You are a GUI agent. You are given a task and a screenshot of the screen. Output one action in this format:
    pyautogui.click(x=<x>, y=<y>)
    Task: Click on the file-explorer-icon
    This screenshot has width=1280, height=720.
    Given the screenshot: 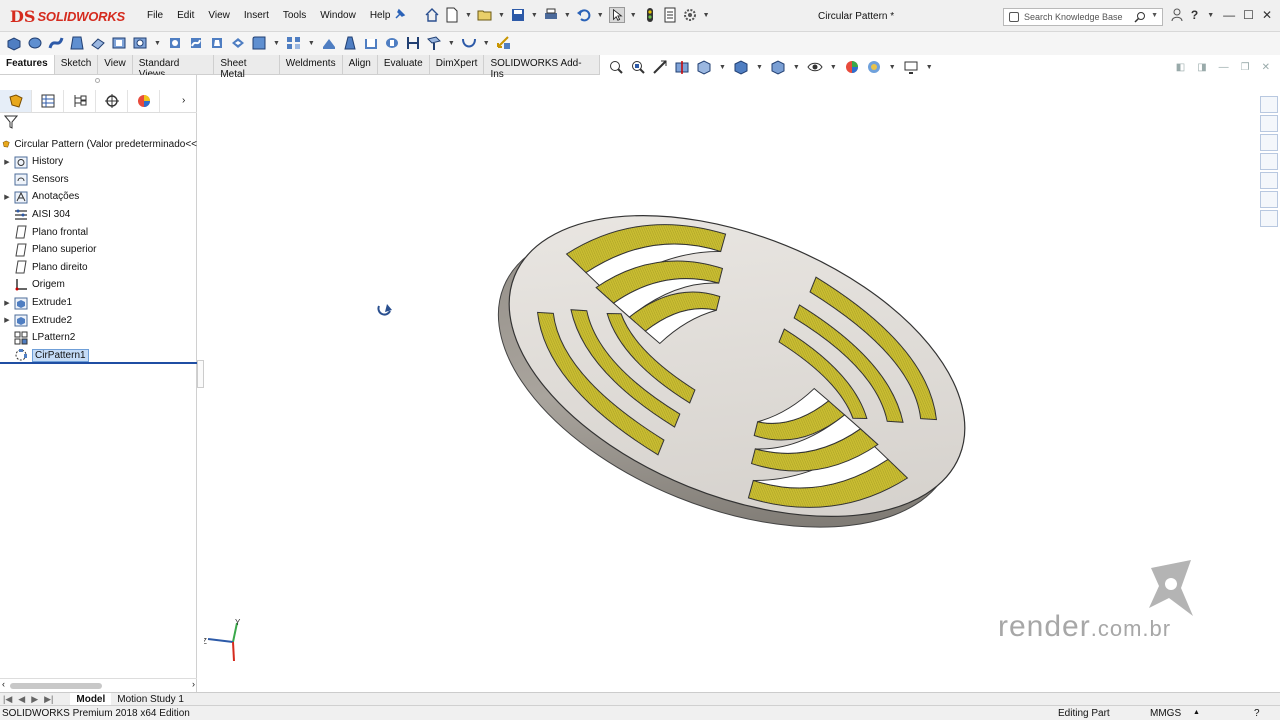 What is the action you would take?
    pyautogui.click(x=1269, y=142)
    